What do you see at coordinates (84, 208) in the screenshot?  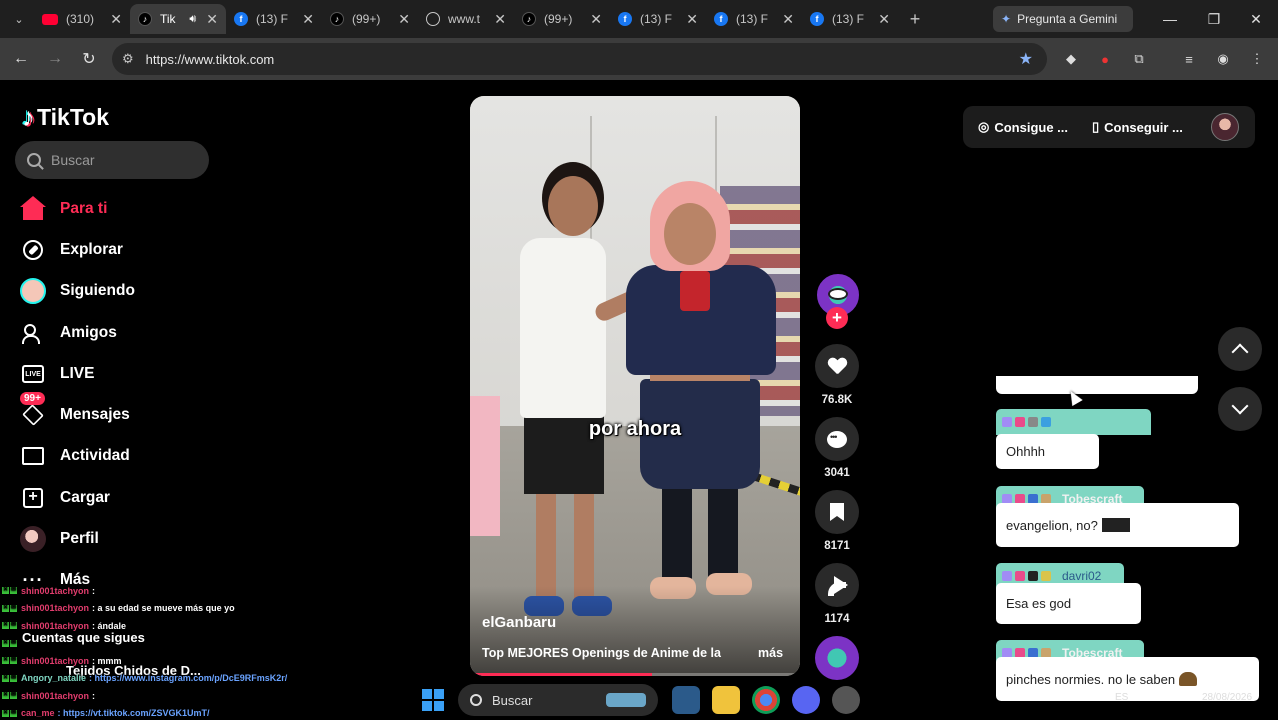 I see `nav-label: Para ti` at bounding box center [84, 208].